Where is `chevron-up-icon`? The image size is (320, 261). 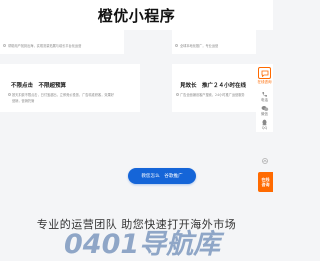 chevron-up-icon is located at coordinates (265, 161).